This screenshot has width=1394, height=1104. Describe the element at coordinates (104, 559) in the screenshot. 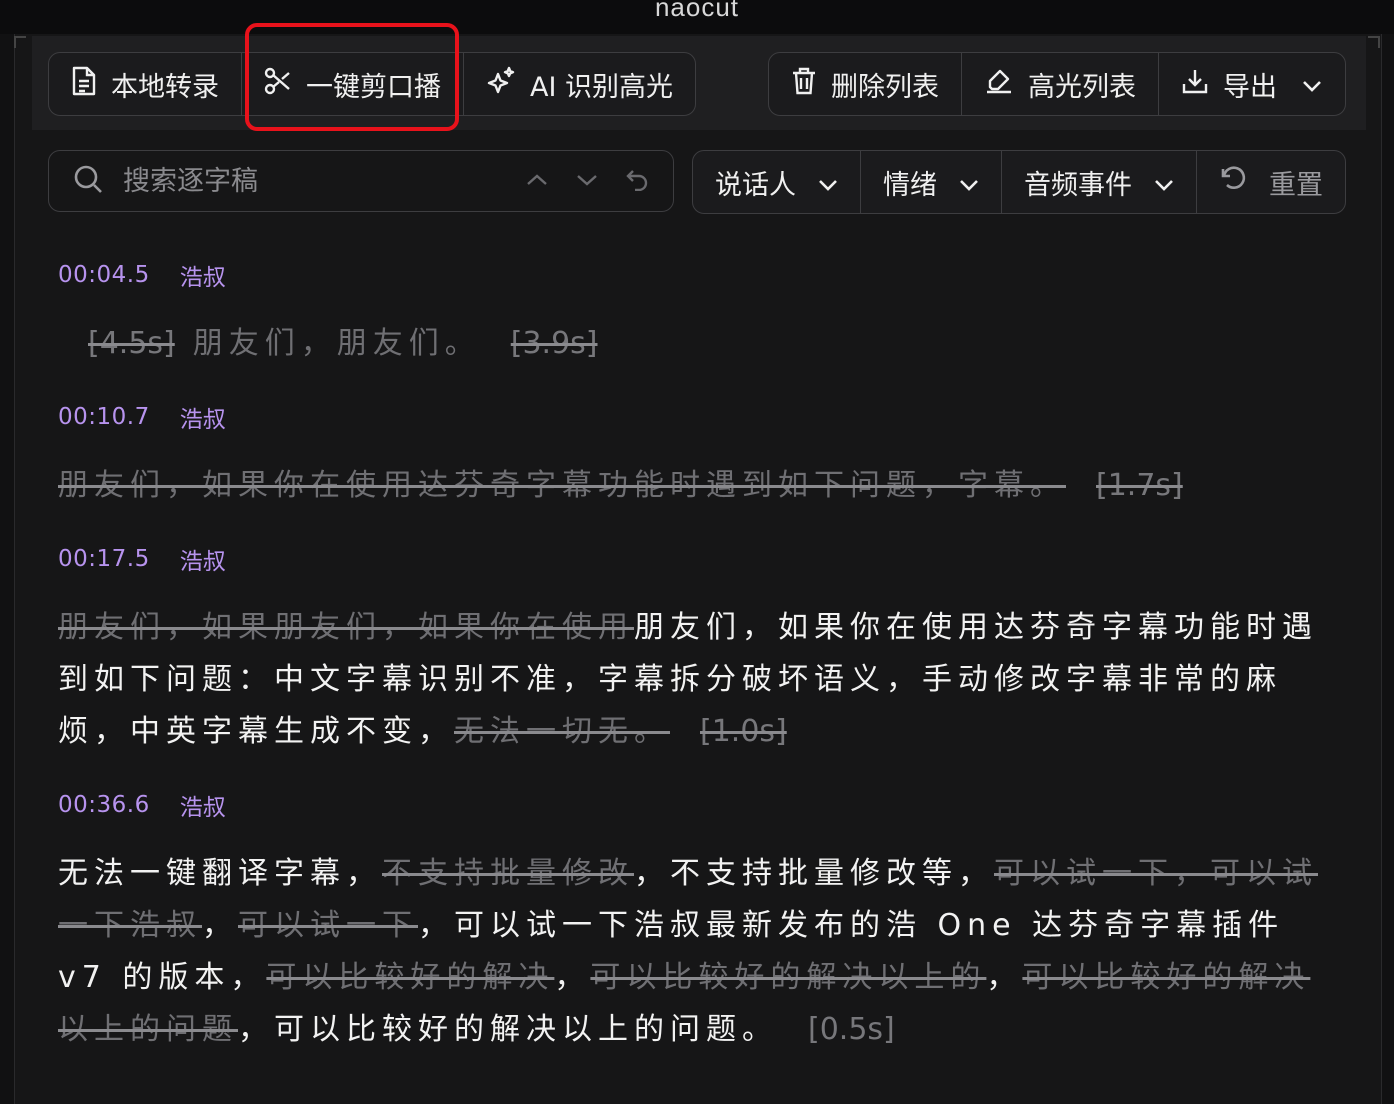

I see `segment-timestamp: 00:17.5` at that location.